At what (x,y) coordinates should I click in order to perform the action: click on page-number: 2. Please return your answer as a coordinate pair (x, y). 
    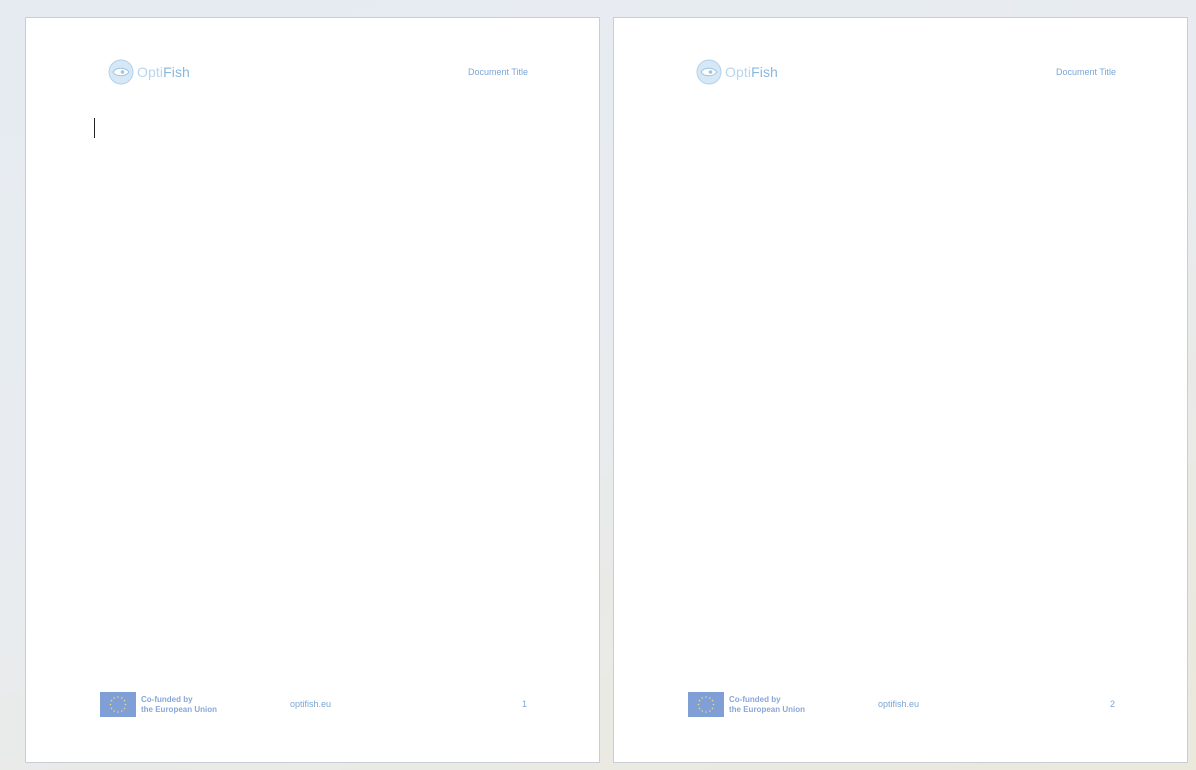
    Looking at the image, I should click on (1113, 704).